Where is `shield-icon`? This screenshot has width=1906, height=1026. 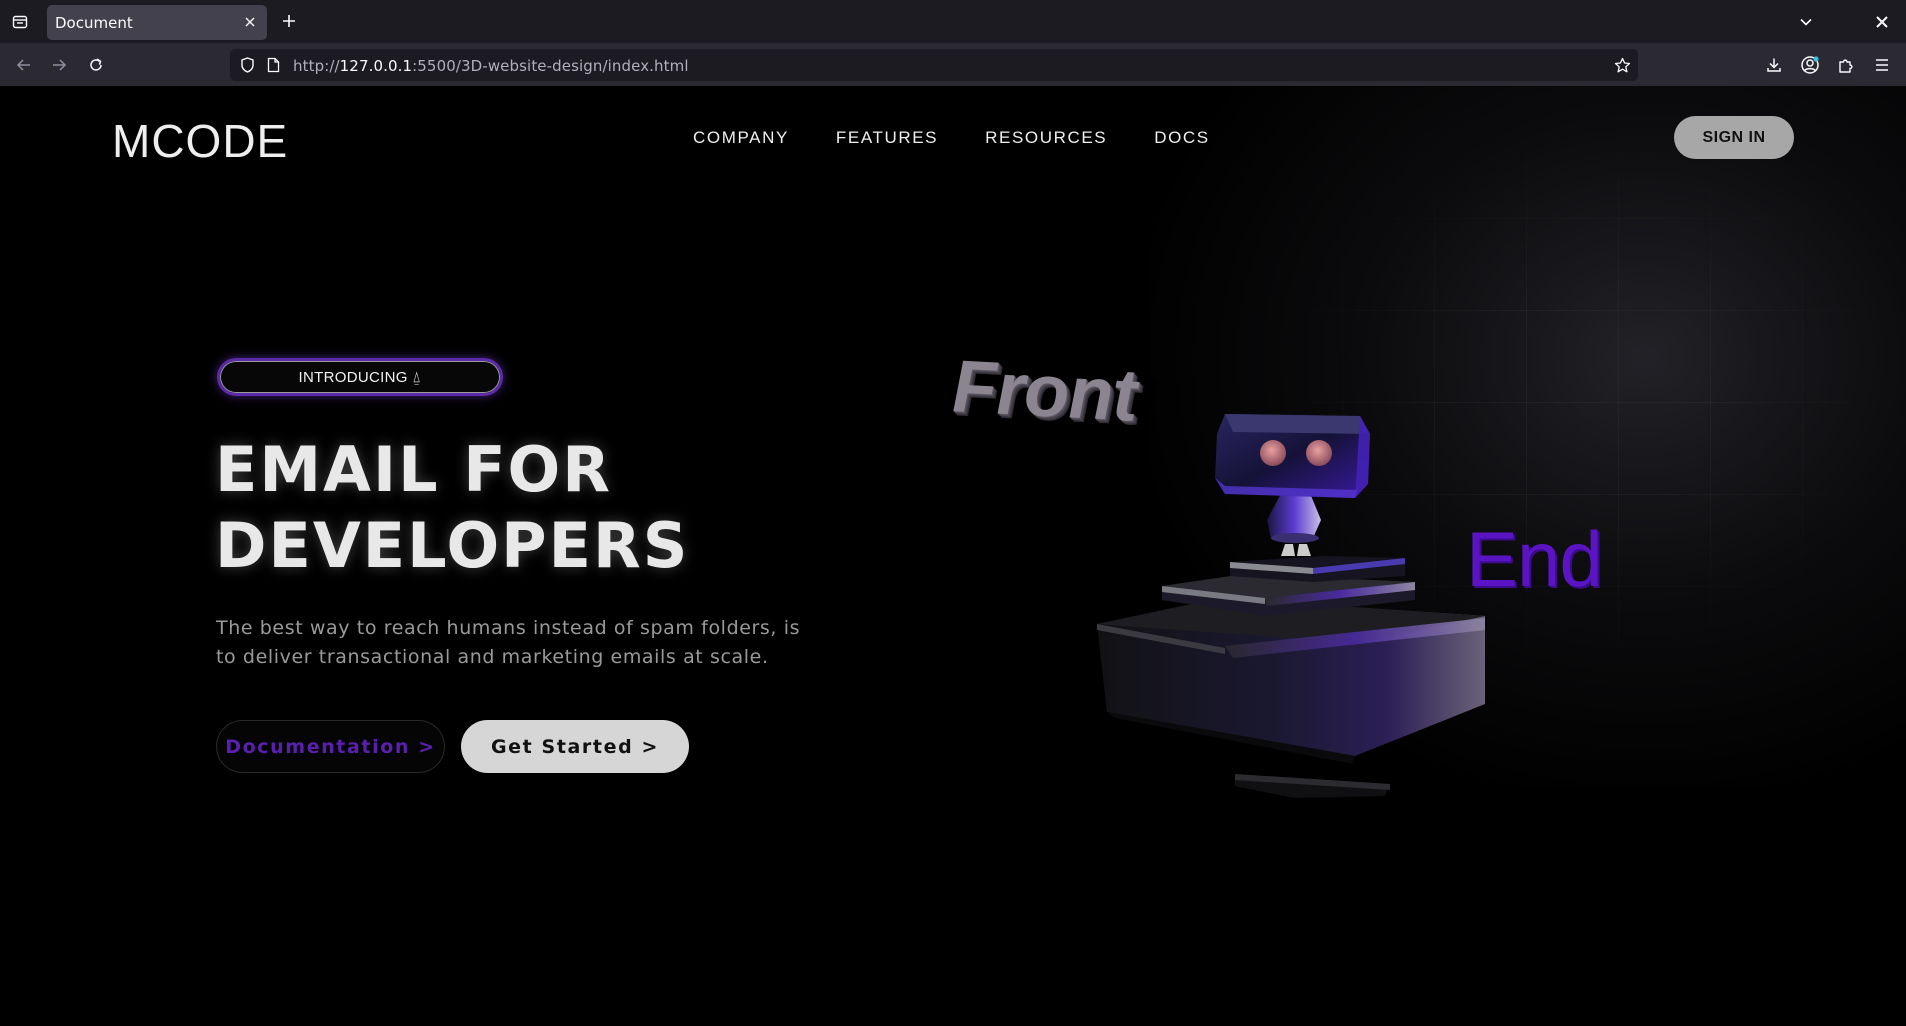
shield-icon is located at coordinates (247, 65).